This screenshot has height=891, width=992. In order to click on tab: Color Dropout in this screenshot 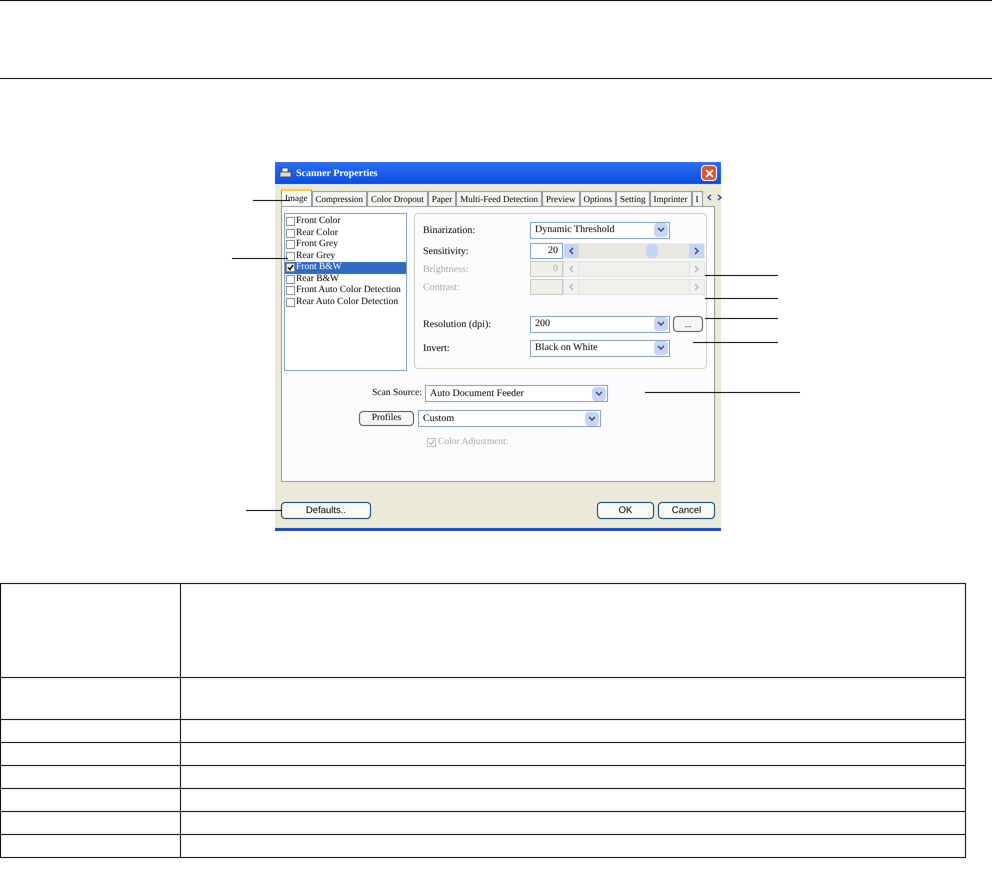, I will do `click(397, 198)`.